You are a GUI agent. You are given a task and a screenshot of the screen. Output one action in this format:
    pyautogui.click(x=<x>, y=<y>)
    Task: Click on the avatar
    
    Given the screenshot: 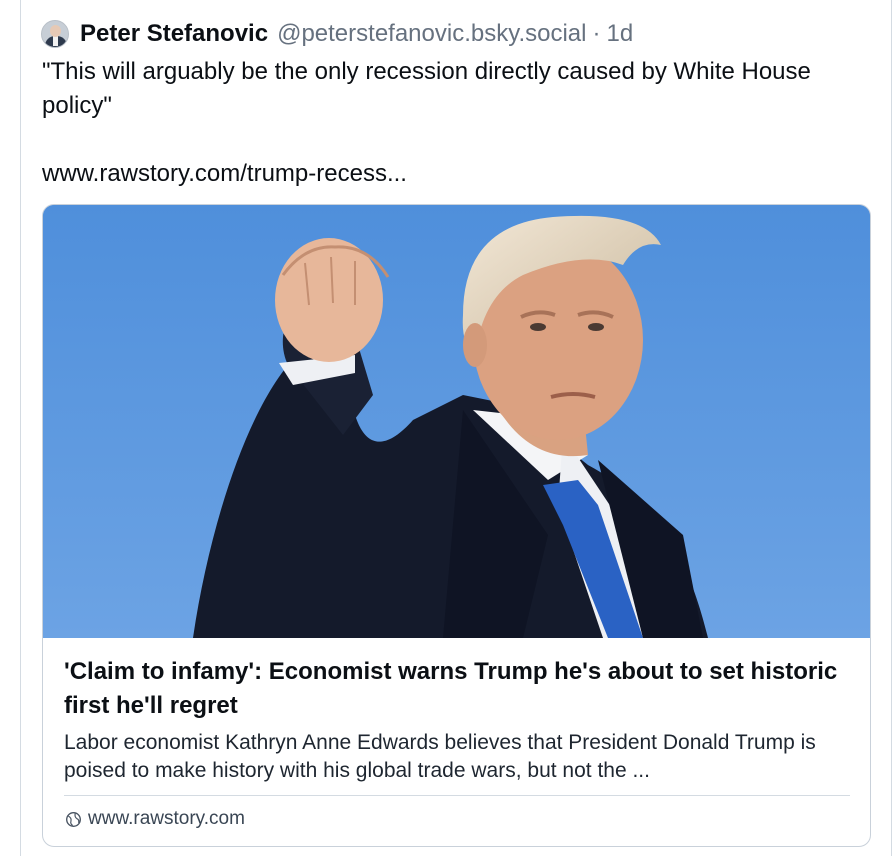 What is the action you would take?
    pyautogui.click(x=55, y=34)
    